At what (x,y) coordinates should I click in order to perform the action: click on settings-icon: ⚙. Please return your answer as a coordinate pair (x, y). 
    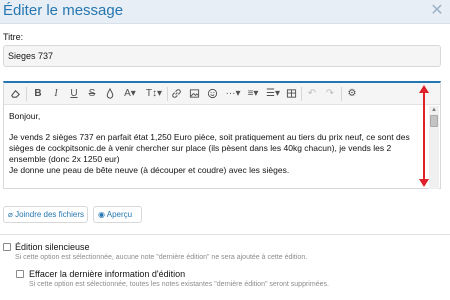
    Looking at the image, I should click on (352, 94).